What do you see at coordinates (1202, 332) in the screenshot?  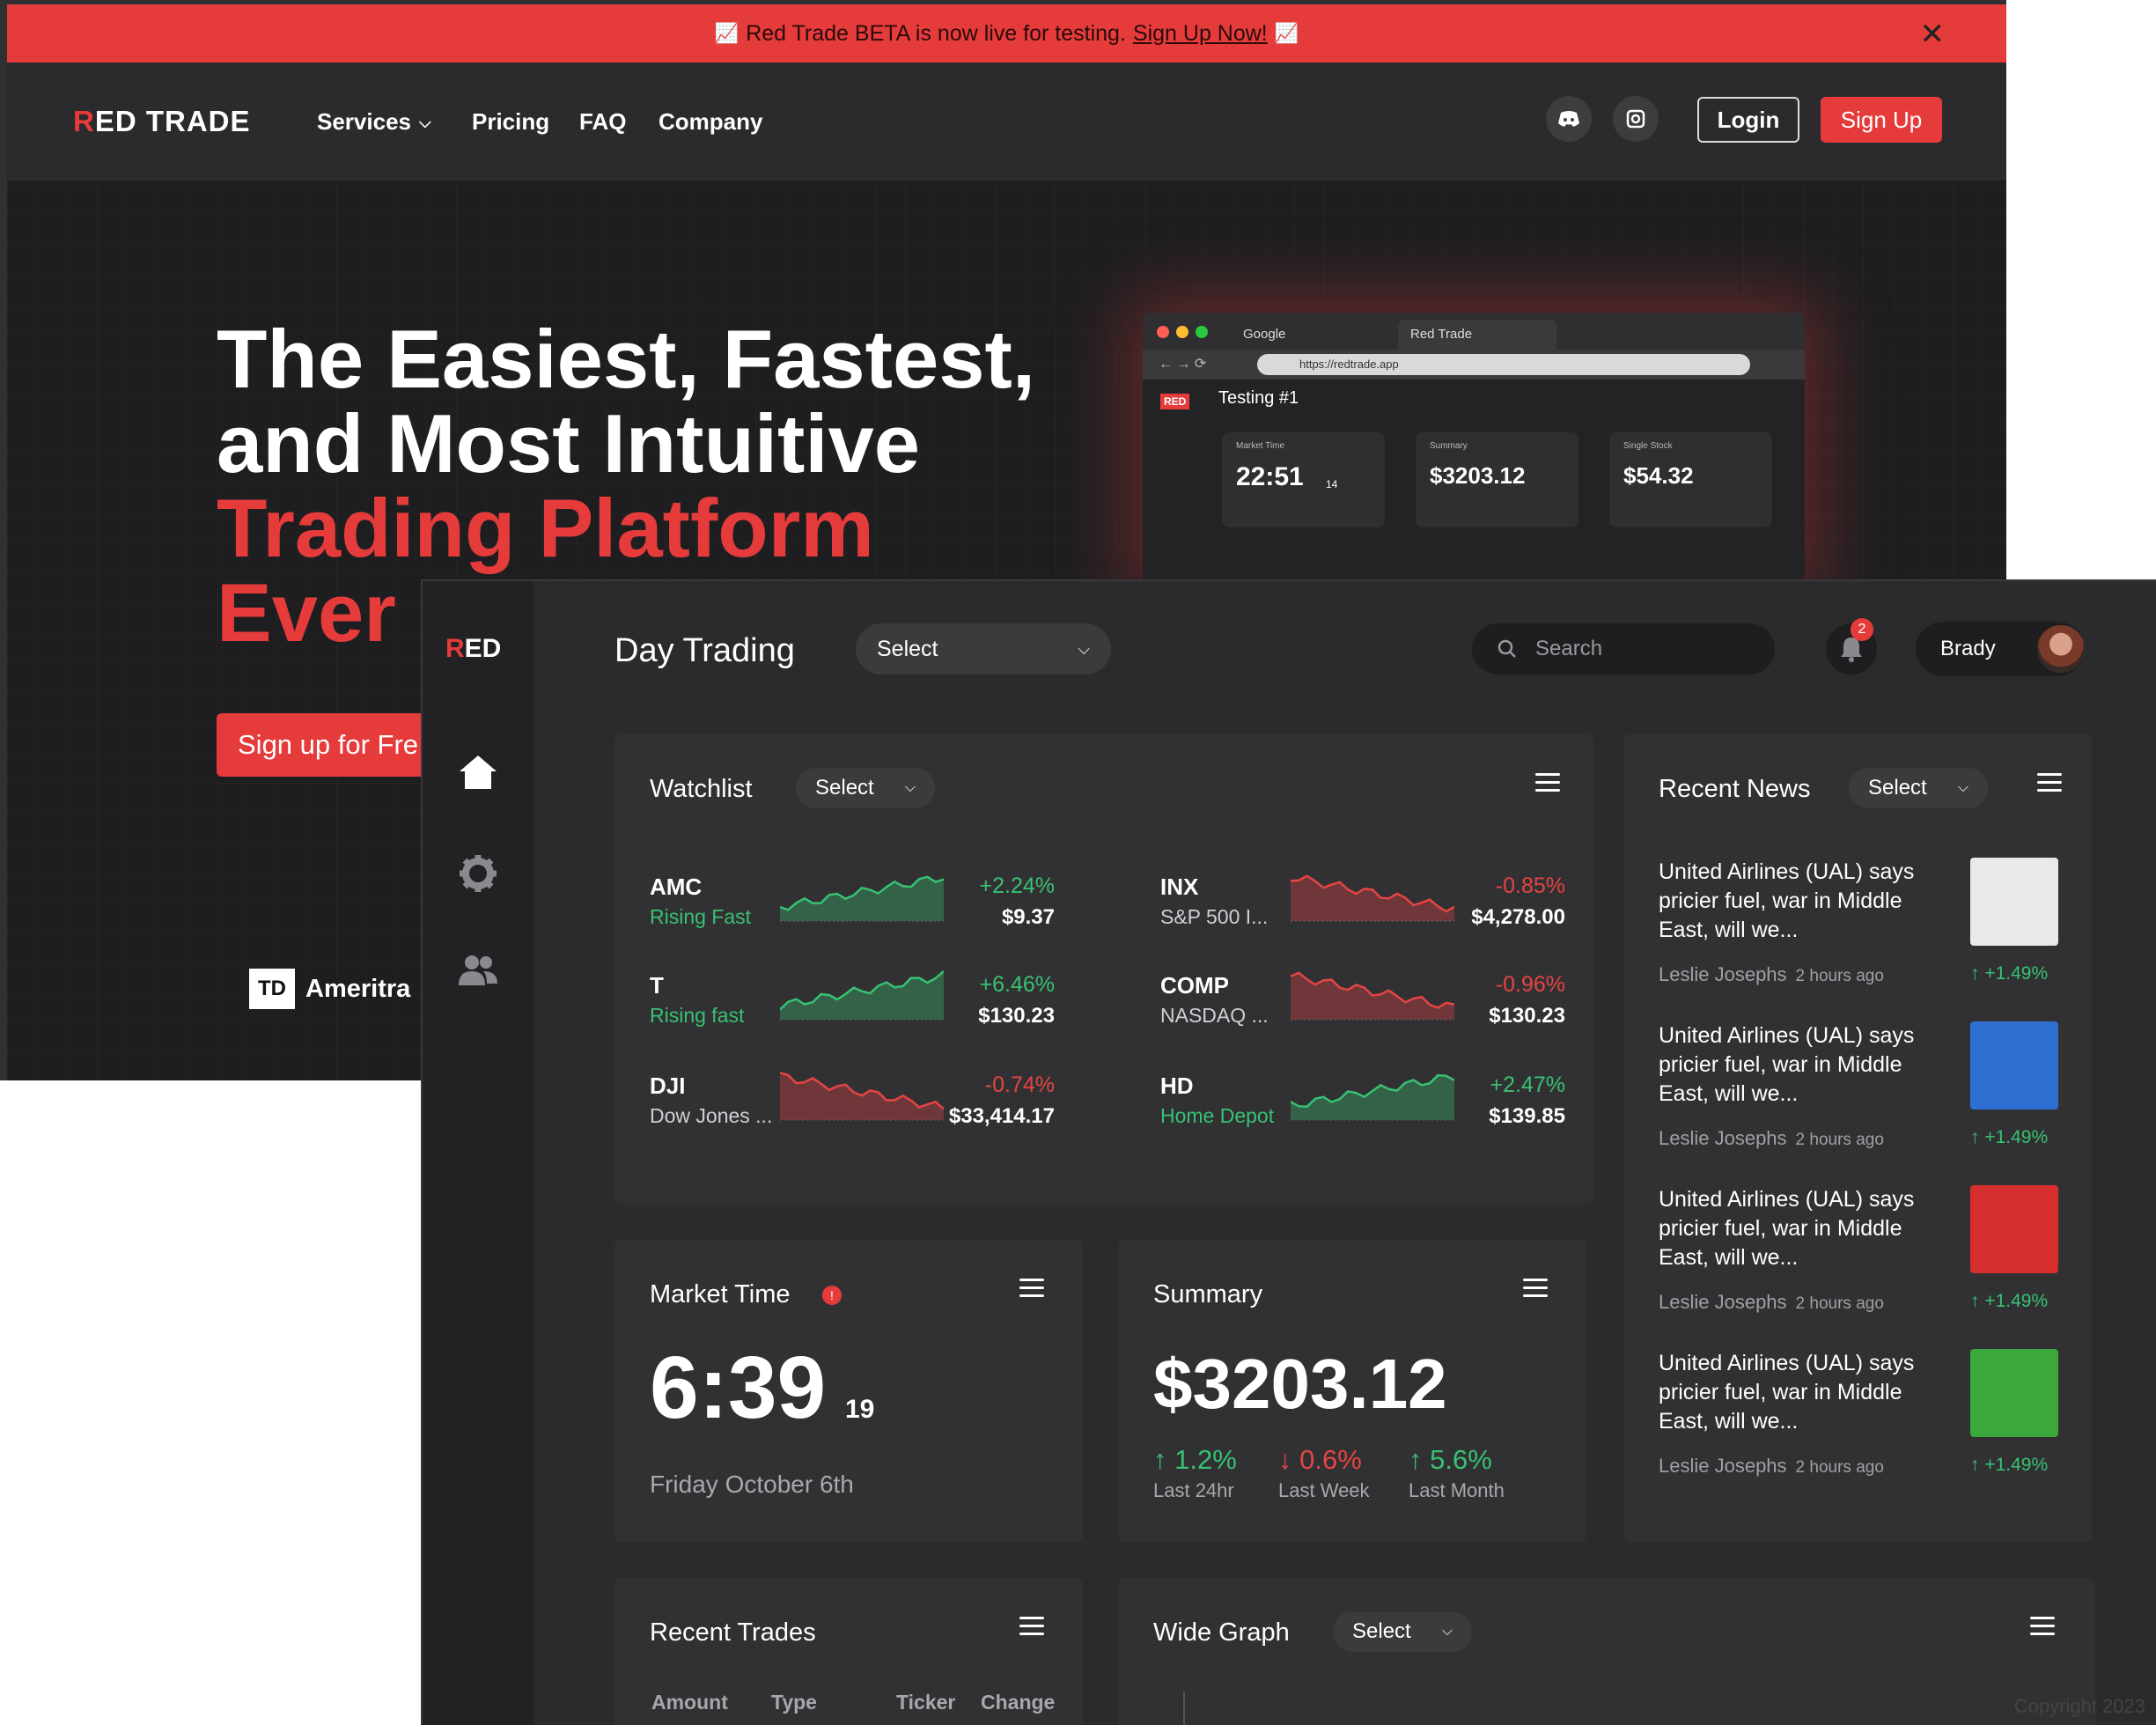 I see `maximize-dot-icon` at bounding box center [1202, 332].